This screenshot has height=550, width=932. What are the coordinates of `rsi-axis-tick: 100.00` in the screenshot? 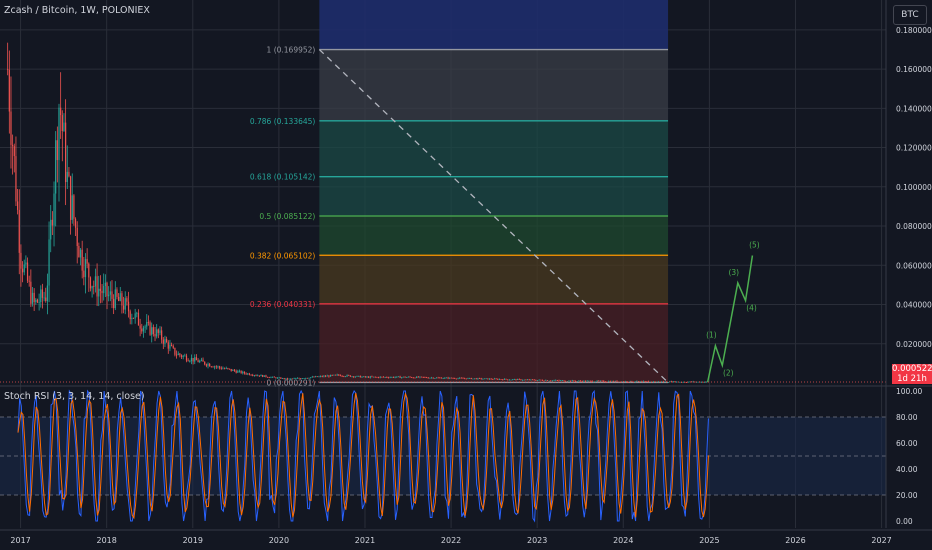 It's located at (909, 391).